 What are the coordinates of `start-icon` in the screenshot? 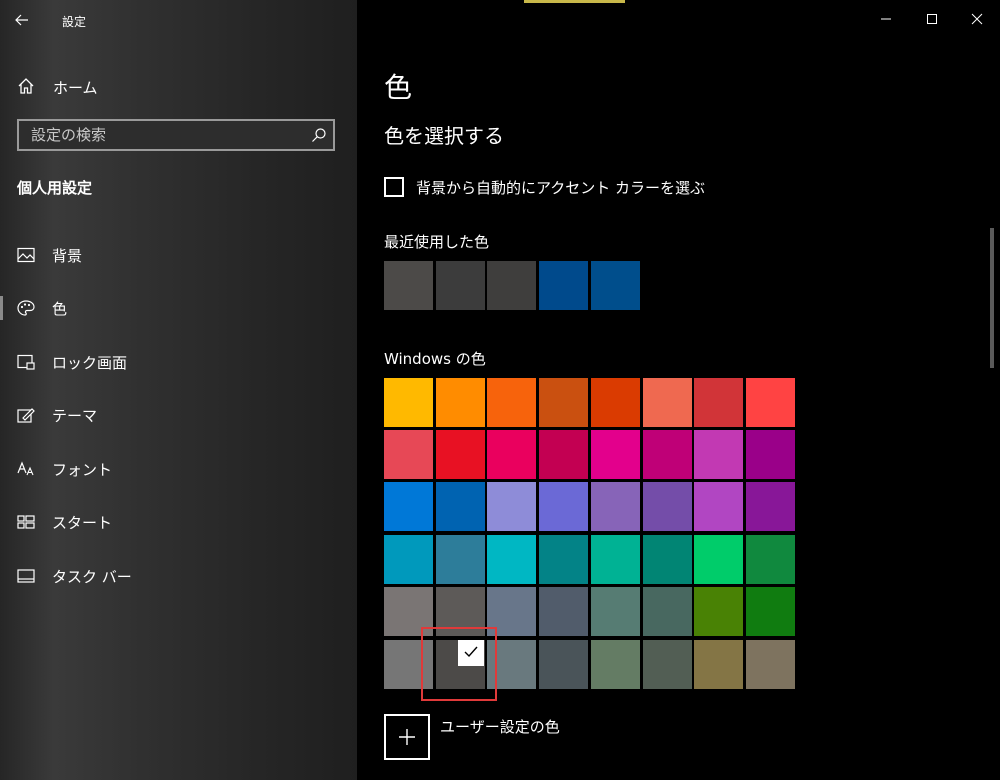 It's located at (26, 522).